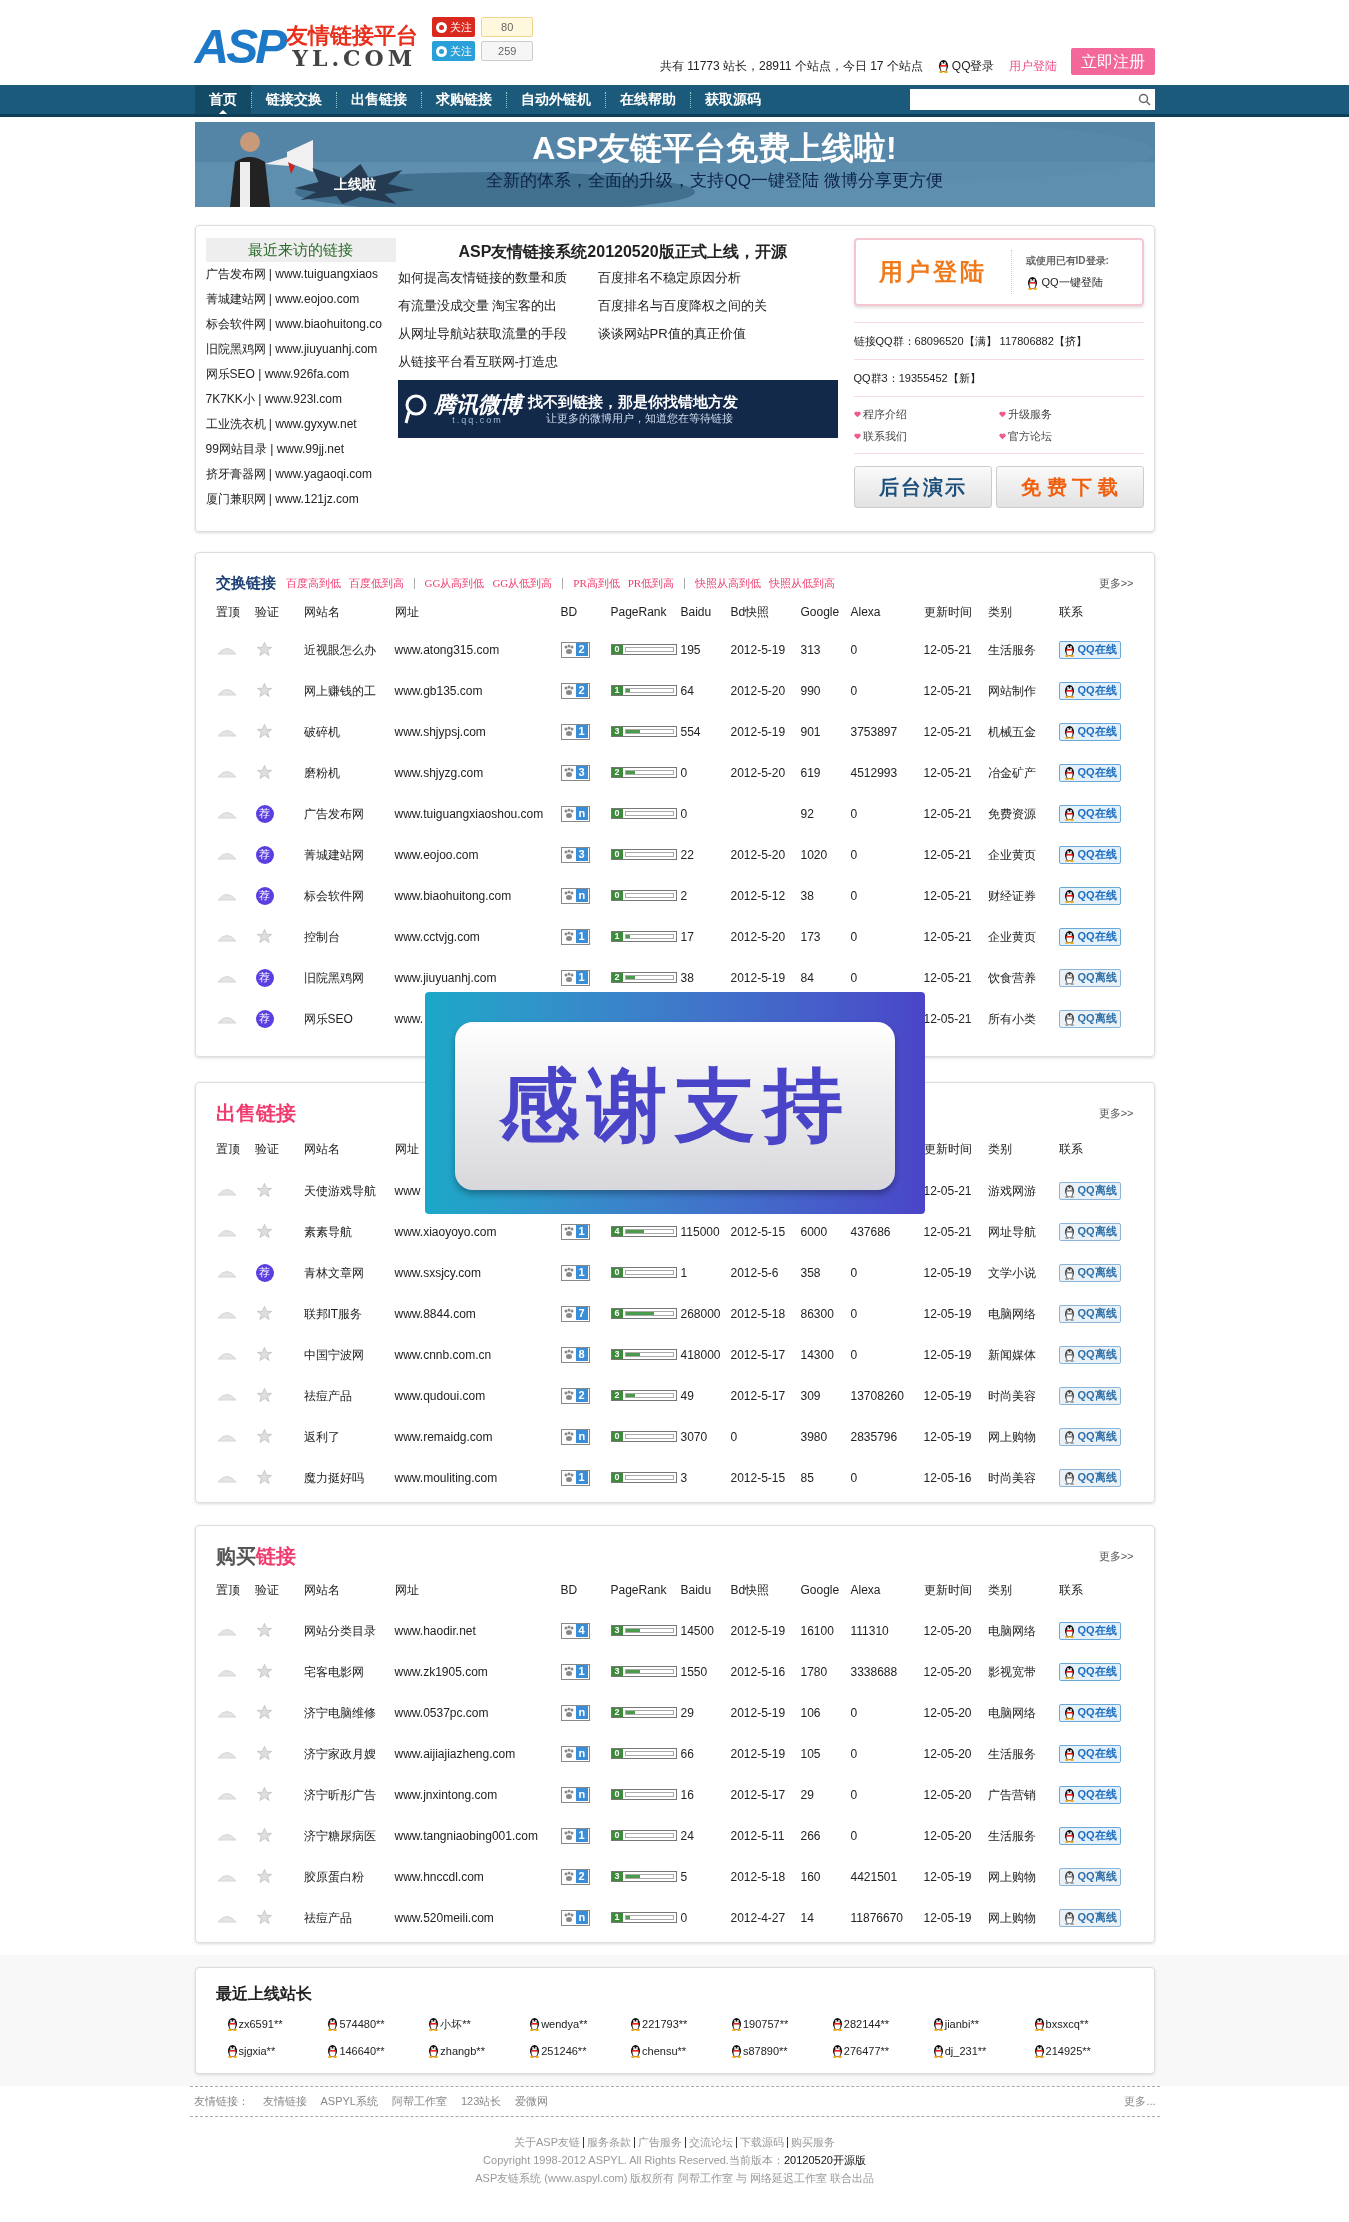 Image resolution: width=1349 pixels, height=2222 pixels. I want to click on info-link: 官方论坛, so click(1071, 436).